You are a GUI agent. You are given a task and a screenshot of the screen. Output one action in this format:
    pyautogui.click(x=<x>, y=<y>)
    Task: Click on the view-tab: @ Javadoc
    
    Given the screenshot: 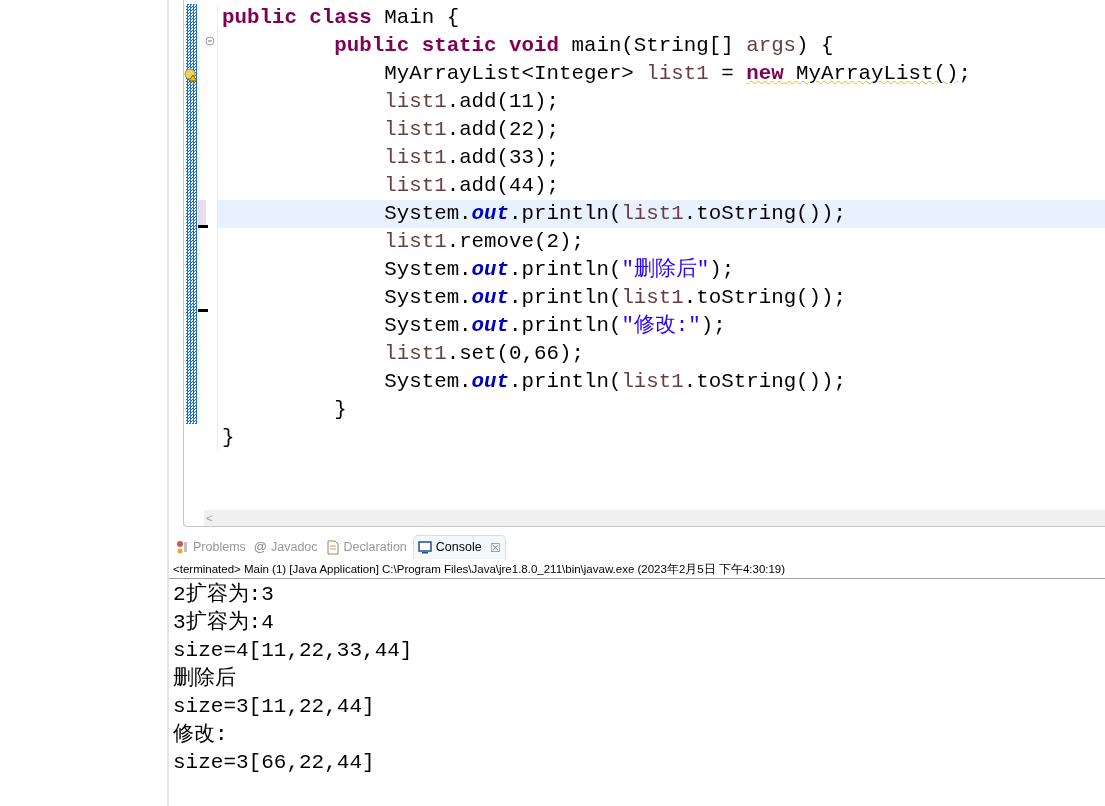 What is the action you would take?
    pyautogui.click(x=285, y=547)
    